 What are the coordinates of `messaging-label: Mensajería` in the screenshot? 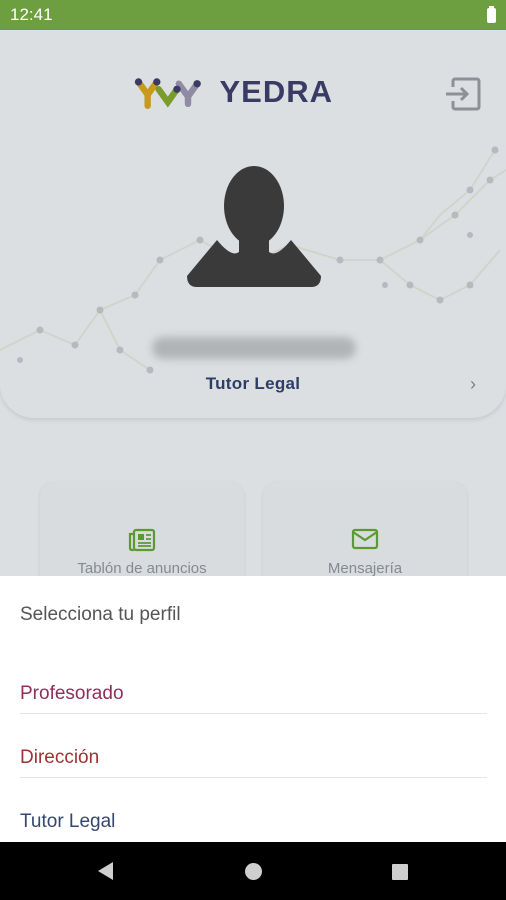 It's located at (365, 568).